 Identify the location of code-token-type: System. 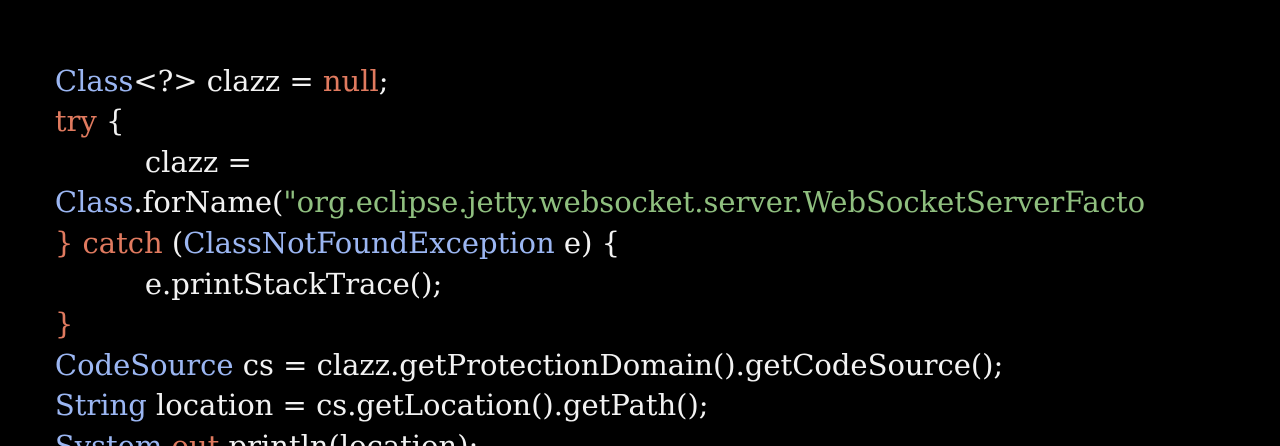
(108, 437).